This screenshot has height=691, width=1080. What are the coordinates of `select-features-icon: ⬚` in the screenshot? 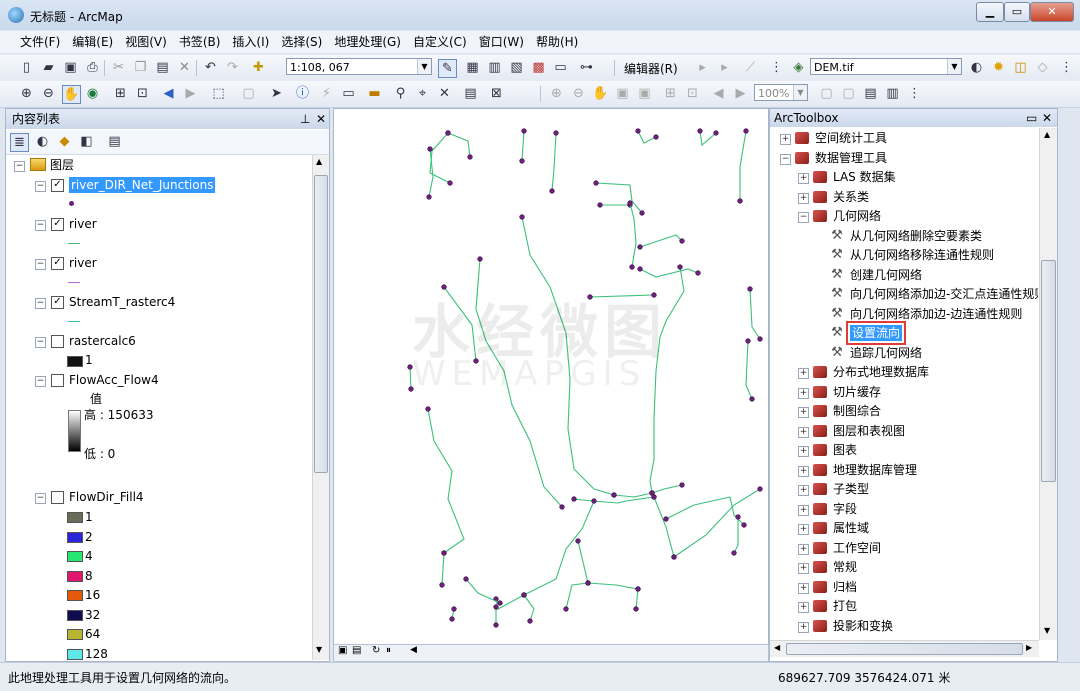 It's located at (218, 93).